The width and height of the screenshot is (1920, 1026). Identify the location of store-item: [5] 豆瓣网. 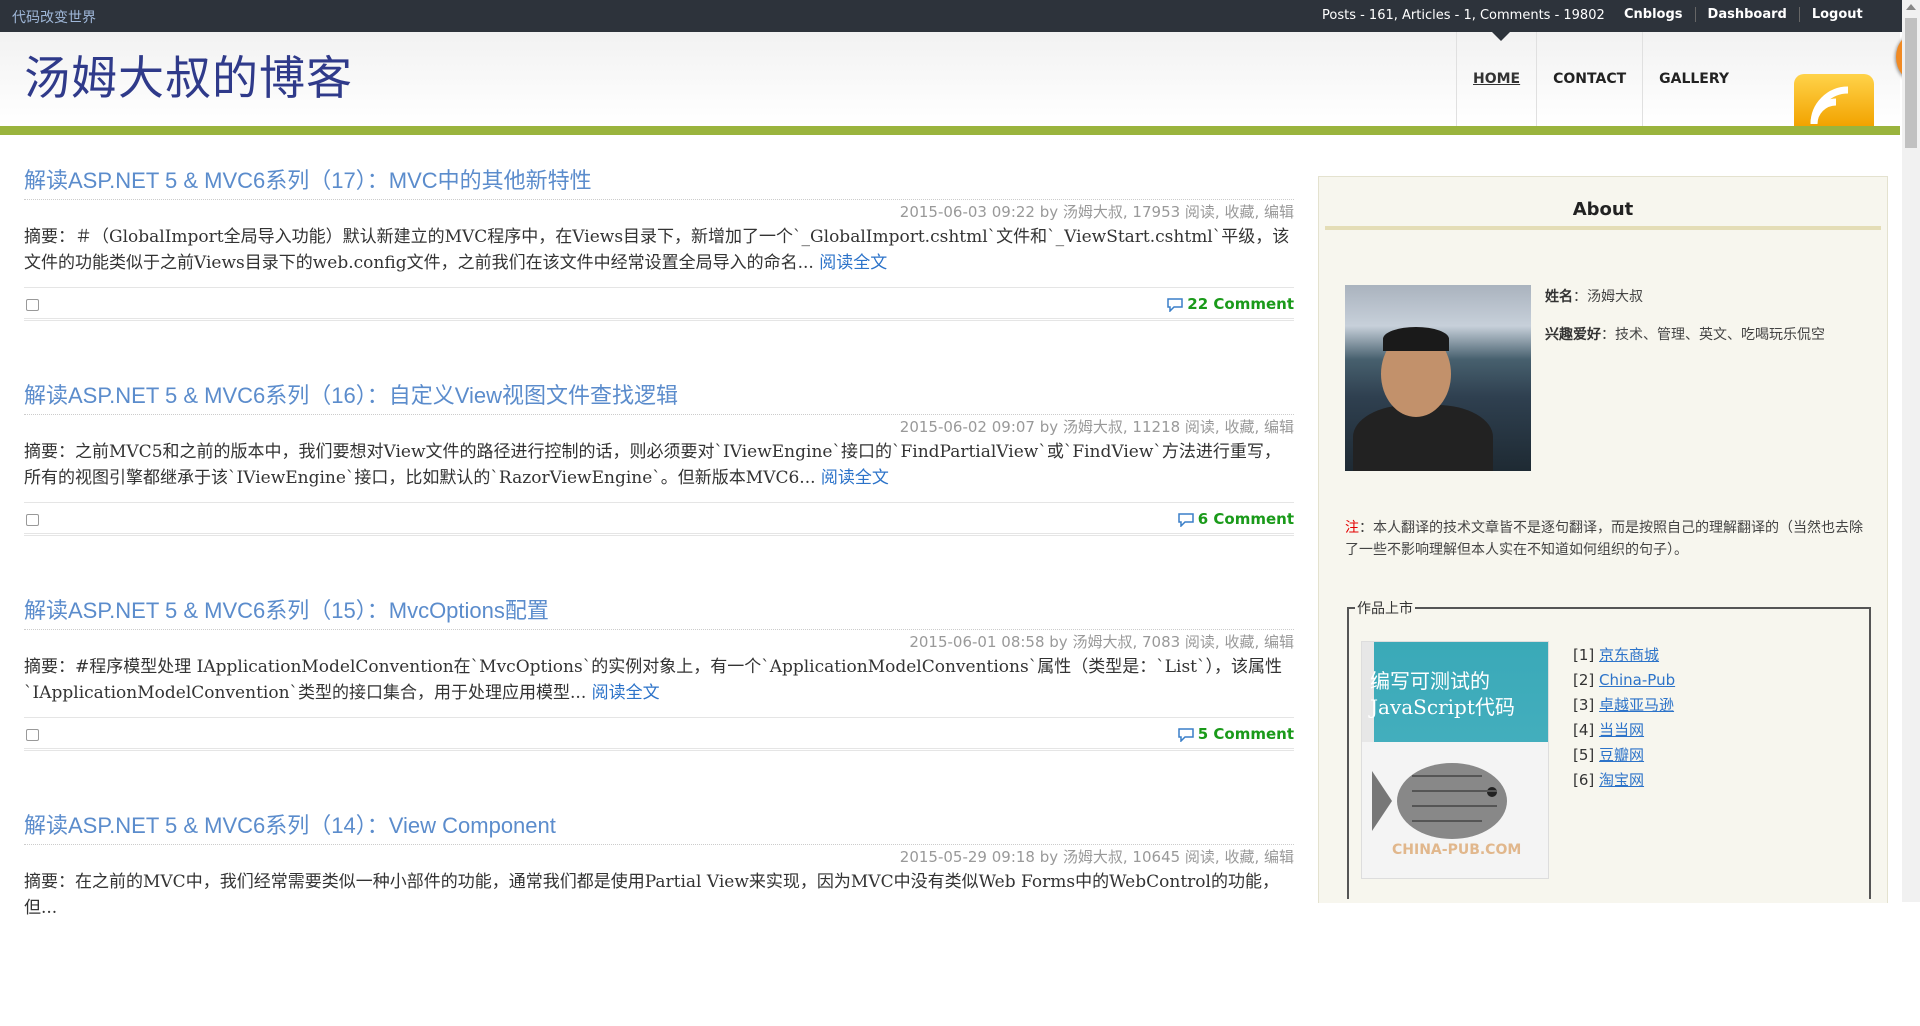
(1609, 755).